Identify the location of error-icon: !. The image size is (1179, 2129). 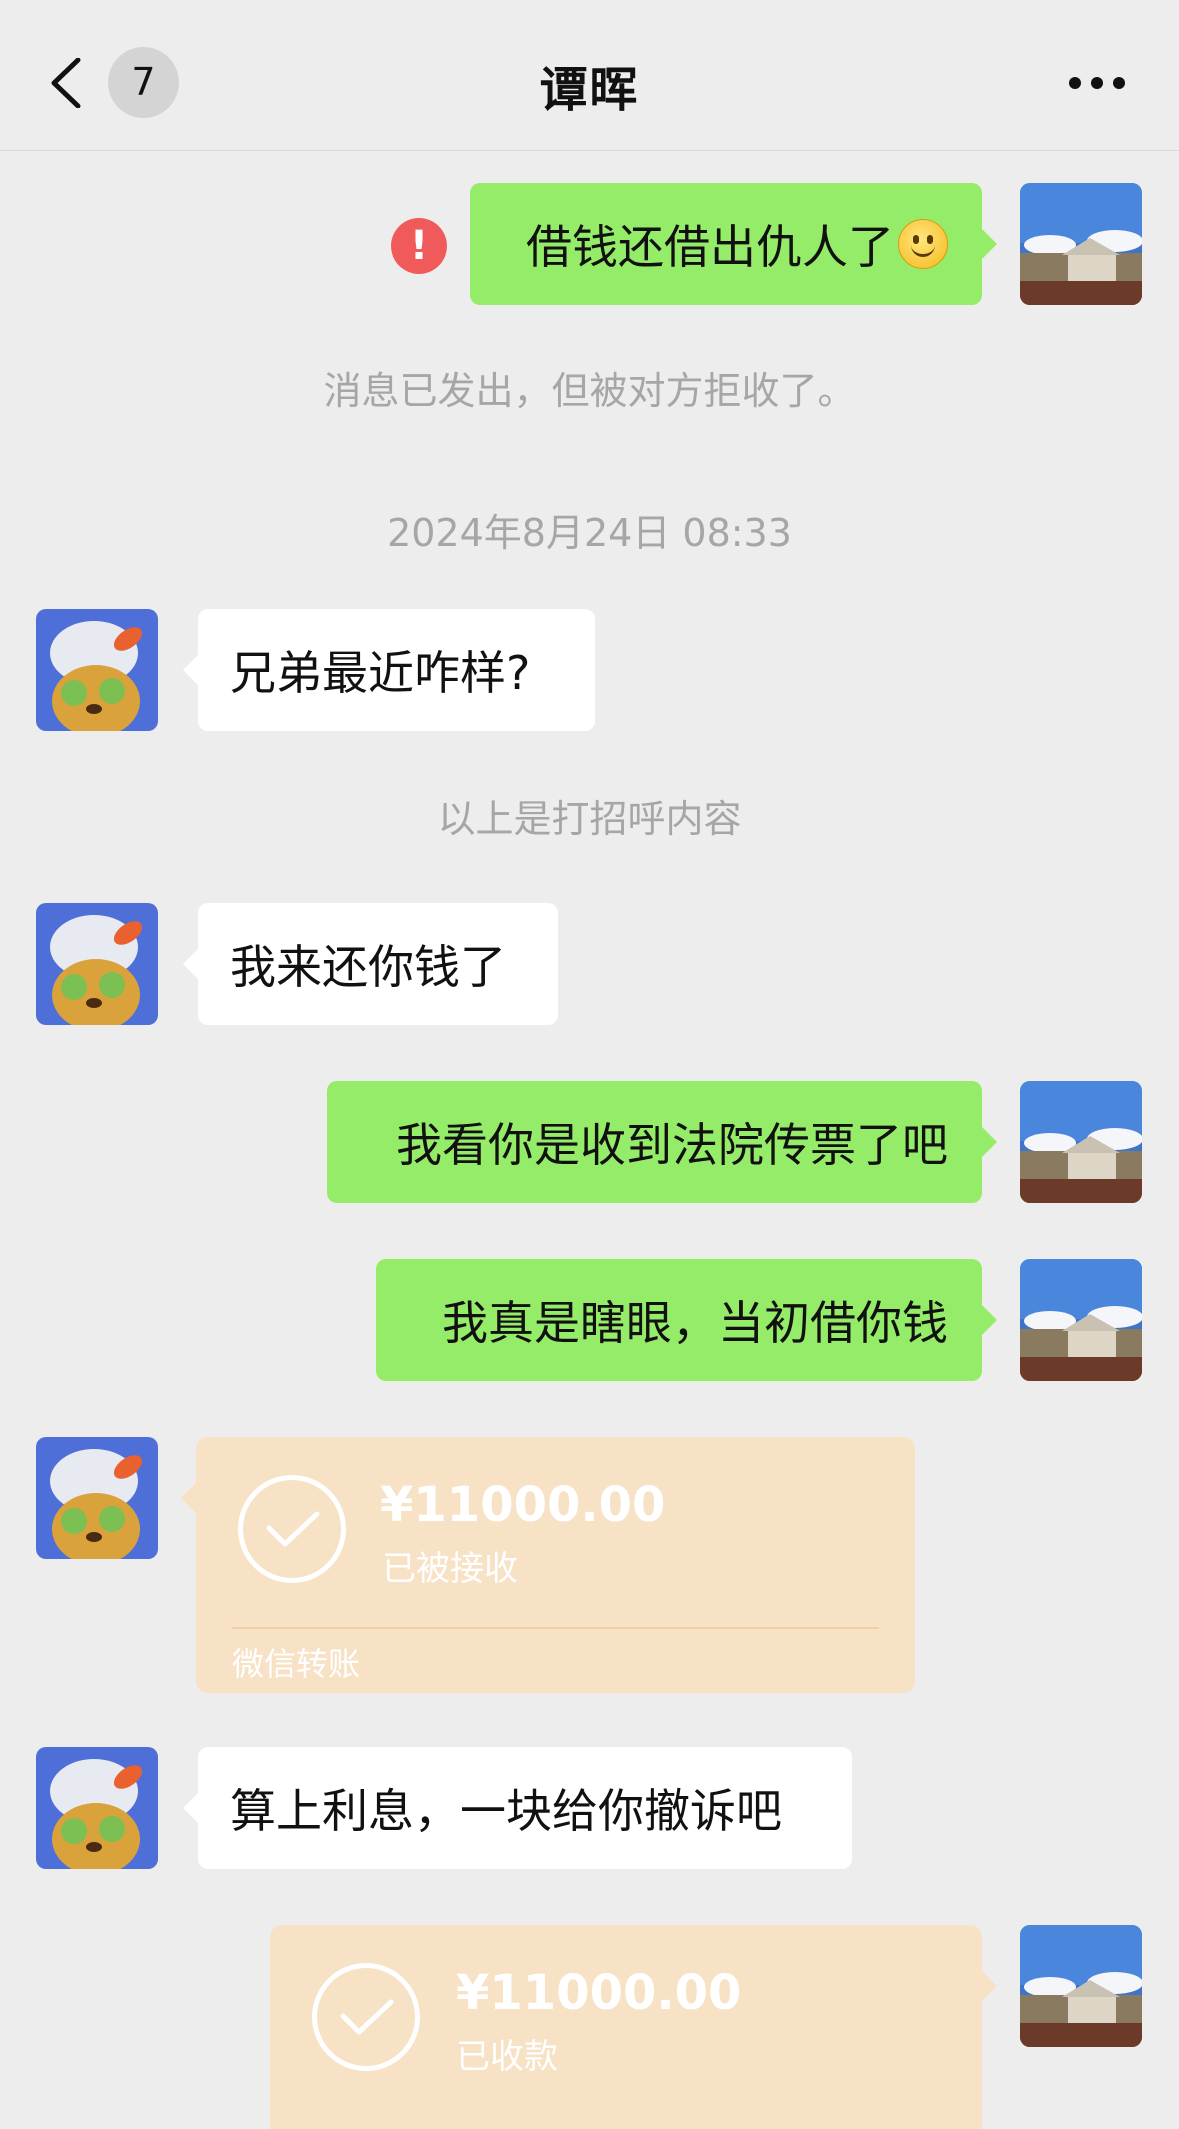
(419, 246).